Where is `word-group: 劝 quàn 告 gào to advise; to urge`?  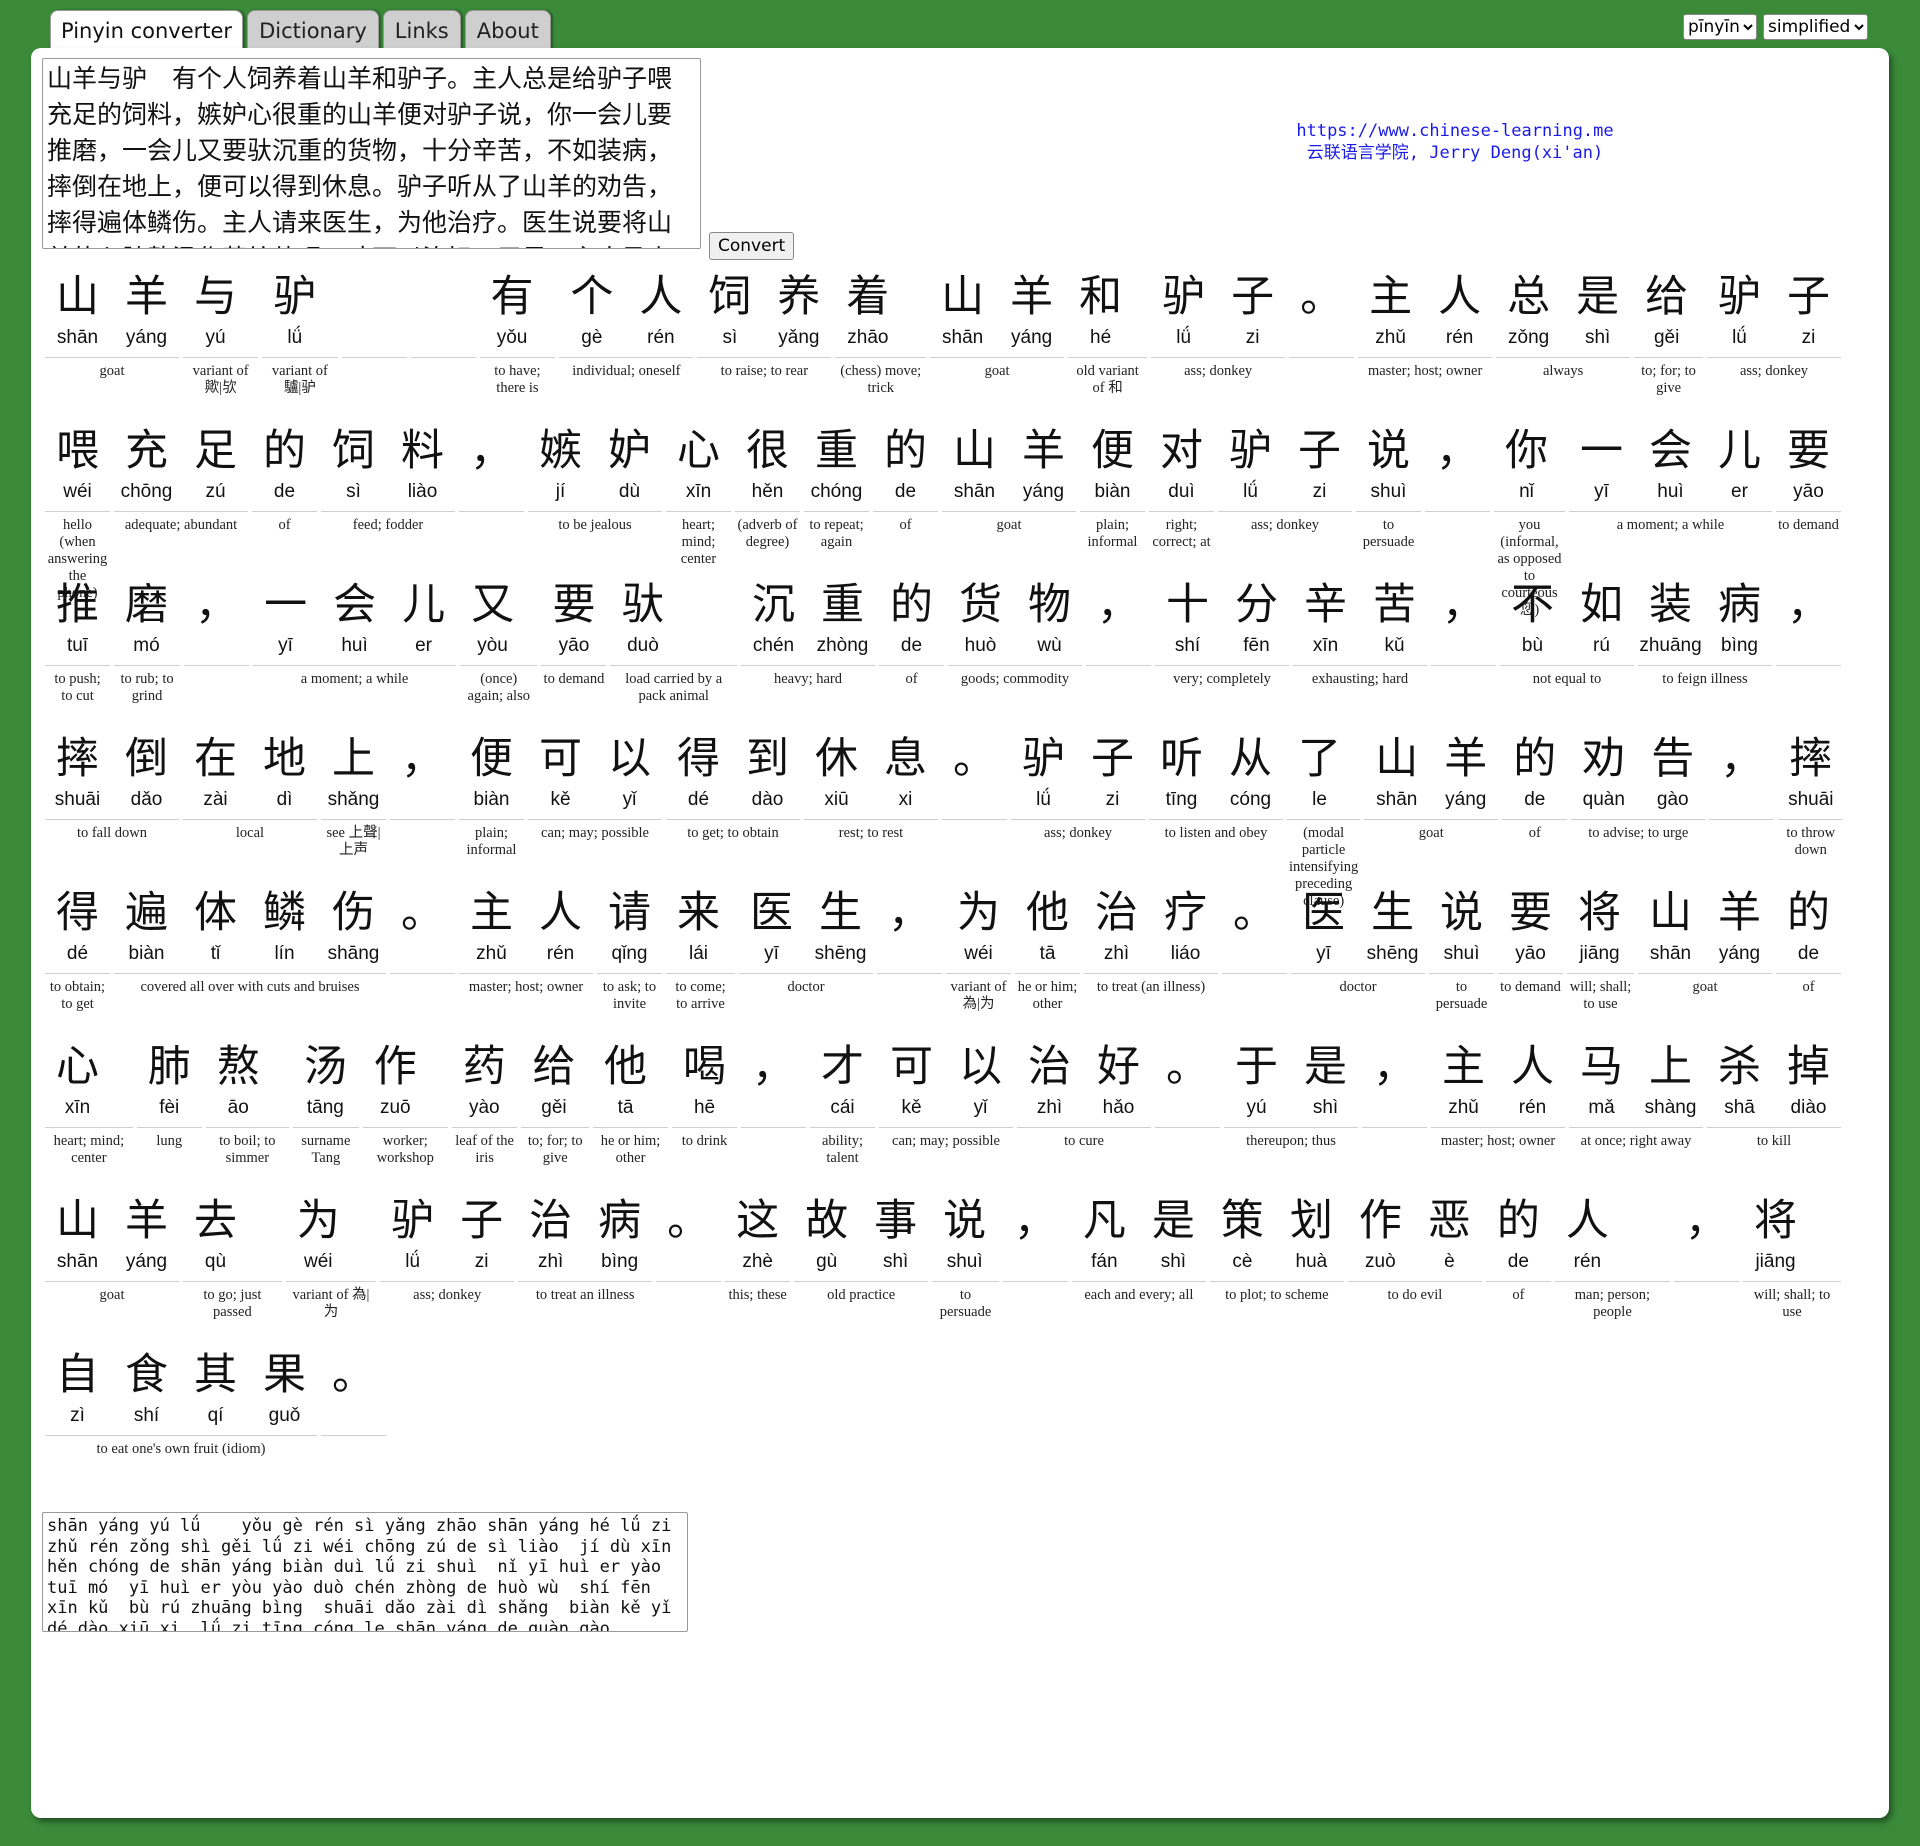 word-group: 劝 quàn 告 gào to advise; to urge is located at coordinates (1638, 810).